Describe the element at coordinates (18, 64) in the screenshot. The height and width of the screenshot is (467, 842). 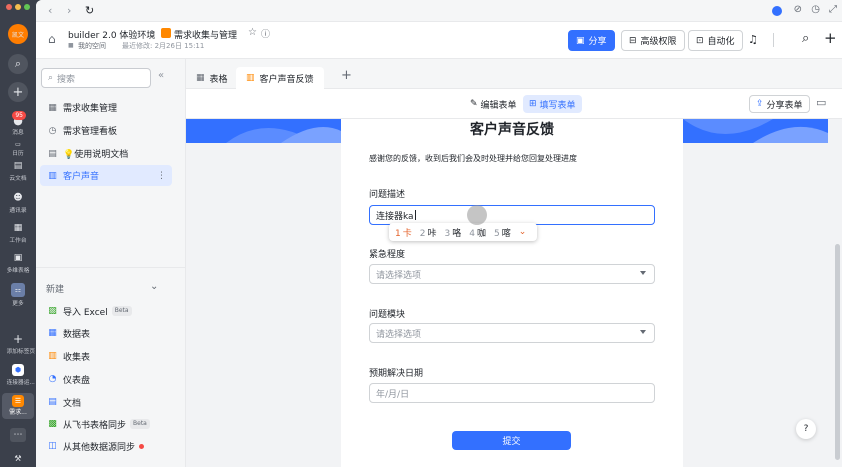
I see `rail-search-button: ⌕` at that location.